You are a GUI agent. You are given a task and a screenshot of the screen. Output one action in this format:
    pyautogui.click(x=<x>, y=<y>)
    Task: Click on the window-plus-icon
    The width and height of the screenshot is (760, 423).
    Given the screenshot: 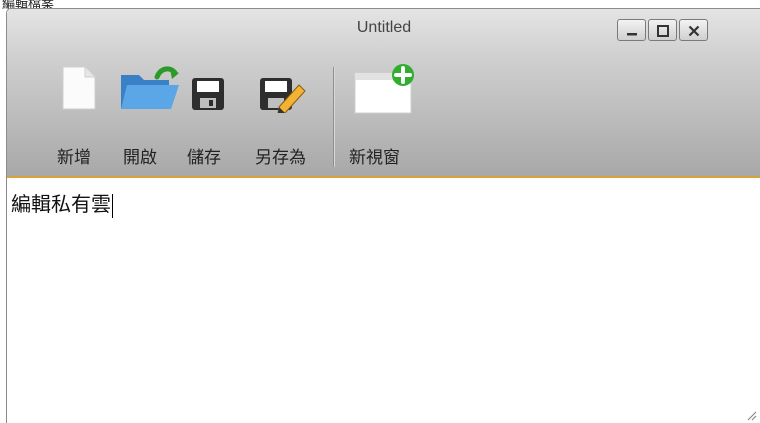 What is the action you would take?
    pyautogui.click(x=384, y=89)
    